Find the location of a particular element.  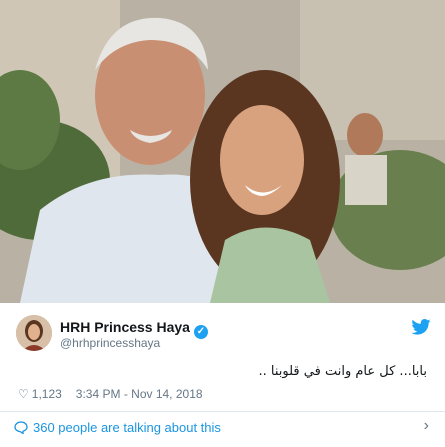

tweet-meta: ♡ 1,123 3:34 PM - Nov 14, 2018 is located at coordinates (110, 394).